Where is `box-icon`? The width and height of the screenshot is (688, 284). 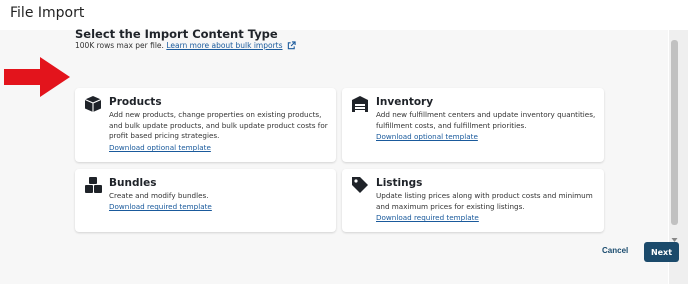 box-icon is located at coordinates (93, 106).